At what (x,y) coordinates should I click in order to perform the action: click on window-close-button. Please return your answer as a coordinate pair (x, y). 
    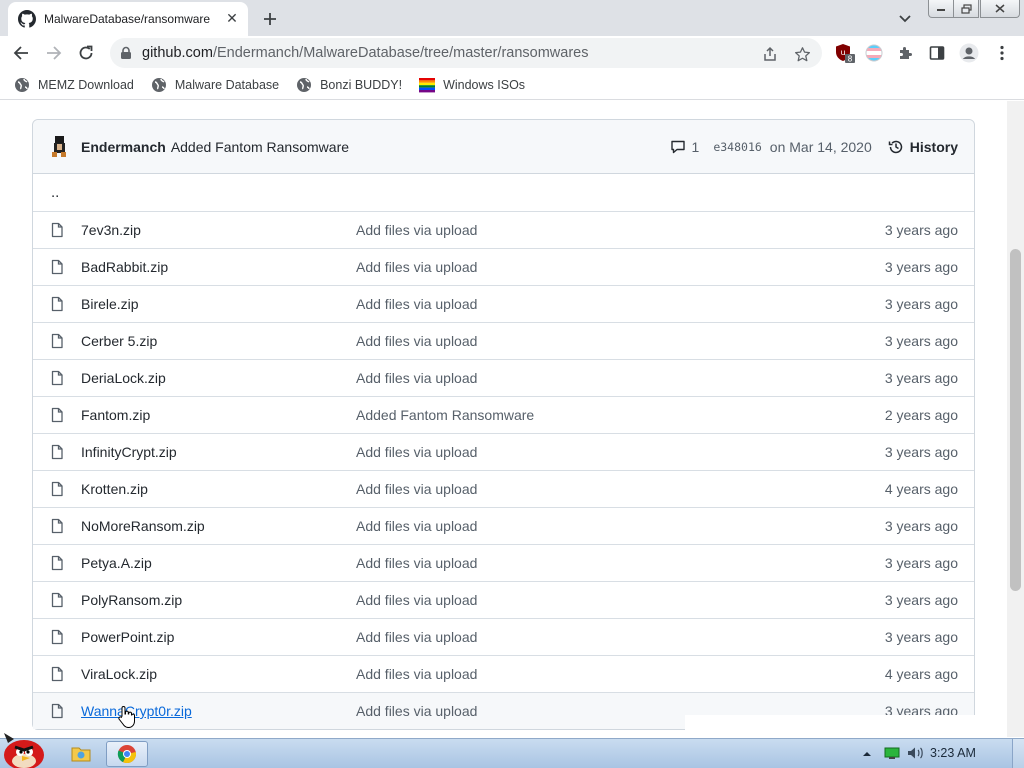
    Looking at the image, I should click on (1000, 9).